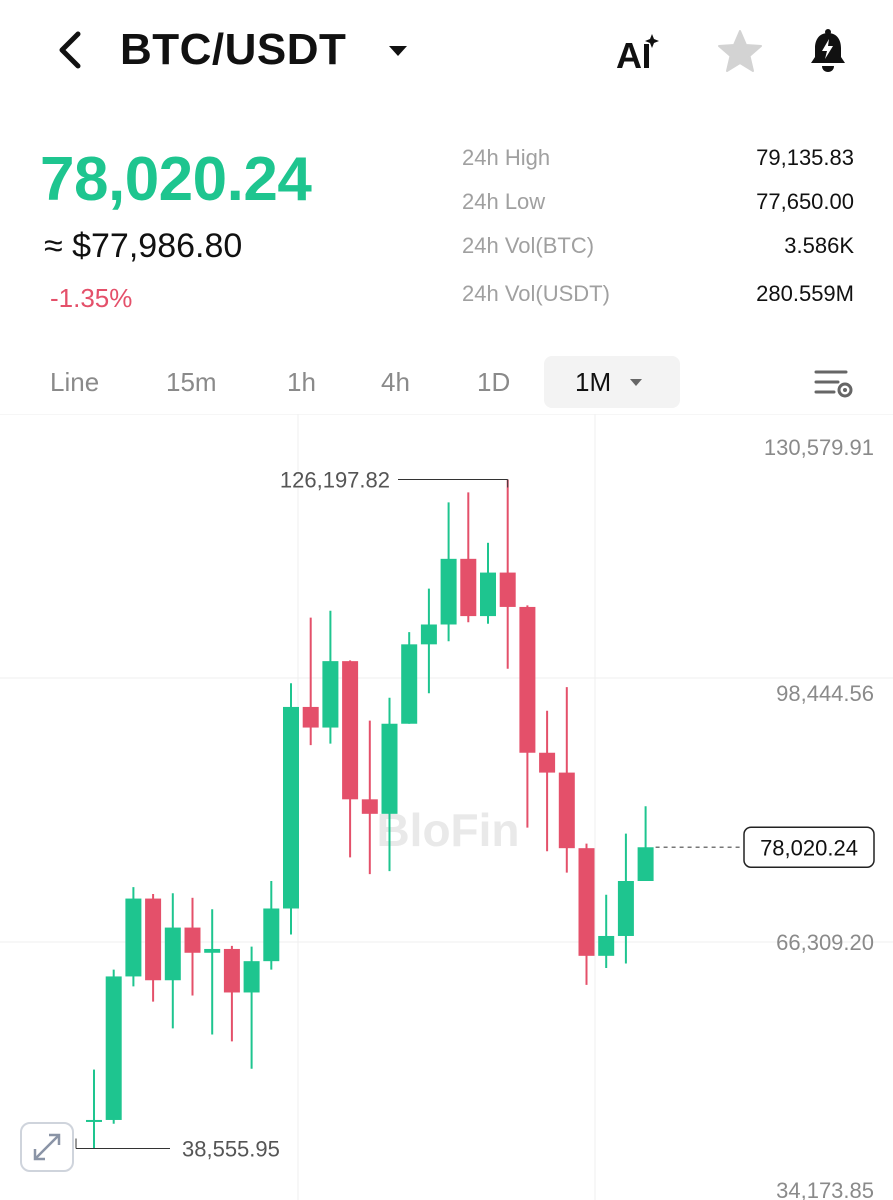  What do you see at coordinates (446, 382) in the screenshot?
I see `interval-tabs: Line 15m 1h 4h 1D 1M` at bounding box center [446, 382].